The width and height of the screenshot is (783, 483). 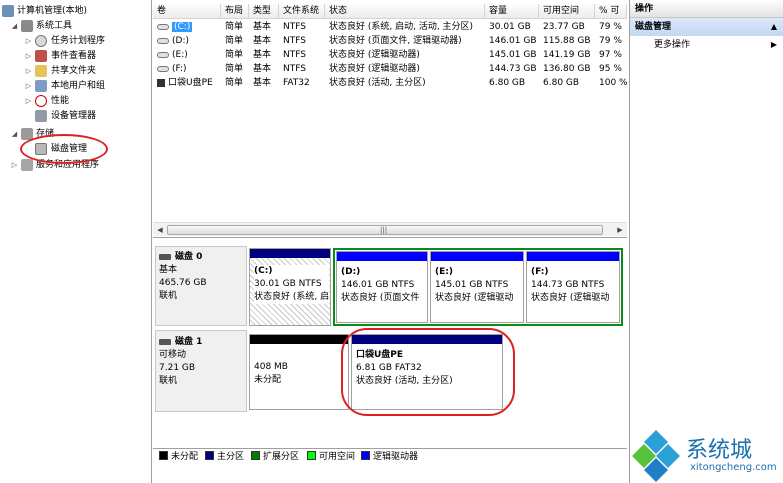 I want to click on col-layout: 布局, so click(x=235, y=11).